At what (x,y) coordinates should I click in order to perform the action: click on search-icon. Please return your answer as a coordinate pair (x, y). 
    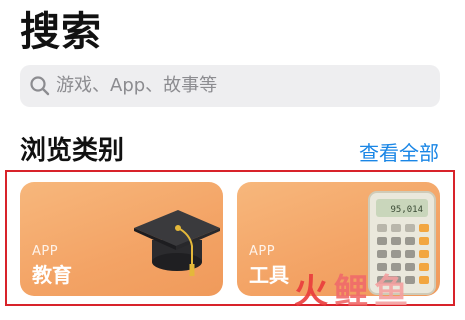
    Looking at the image, I should click on (40, 86).